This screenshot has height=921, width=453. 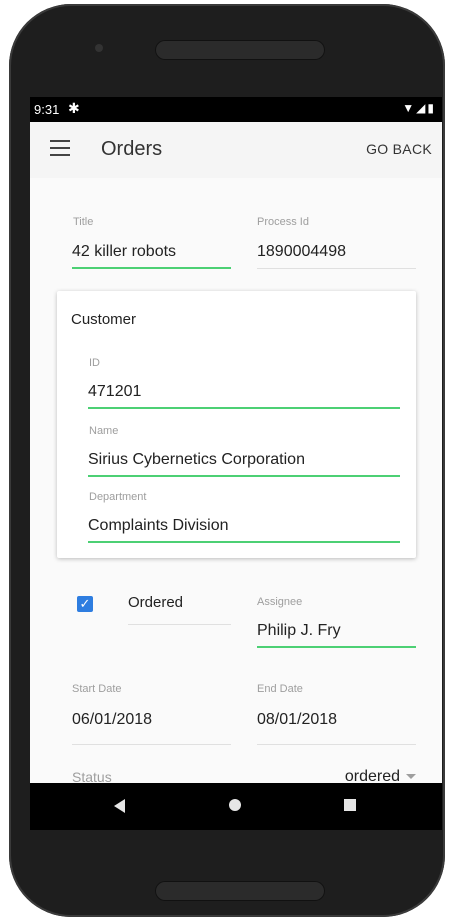 What do you see at coordinates (151, 268) in the screenshot?
I see `title-underline` at bounding box center [151, 268].